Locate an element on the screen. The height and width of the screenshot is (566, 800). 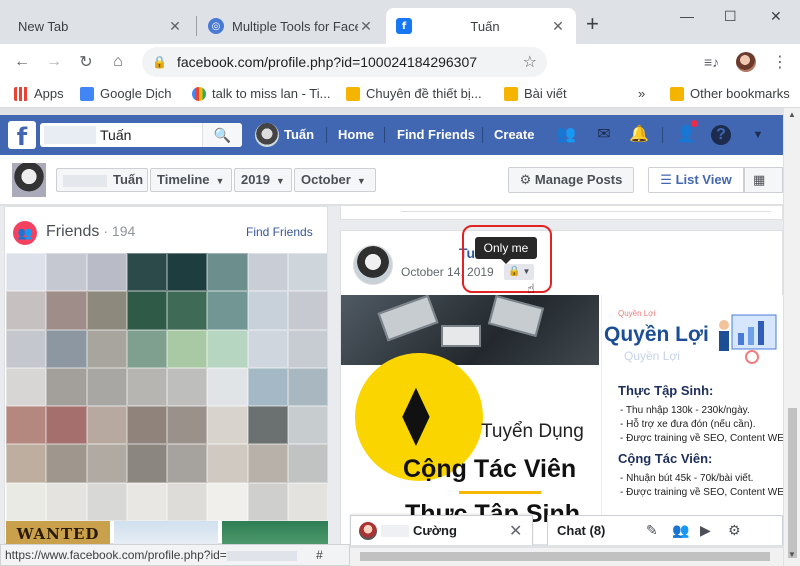
profile-name-link: Tuấn is located at coordinates (299, 135).